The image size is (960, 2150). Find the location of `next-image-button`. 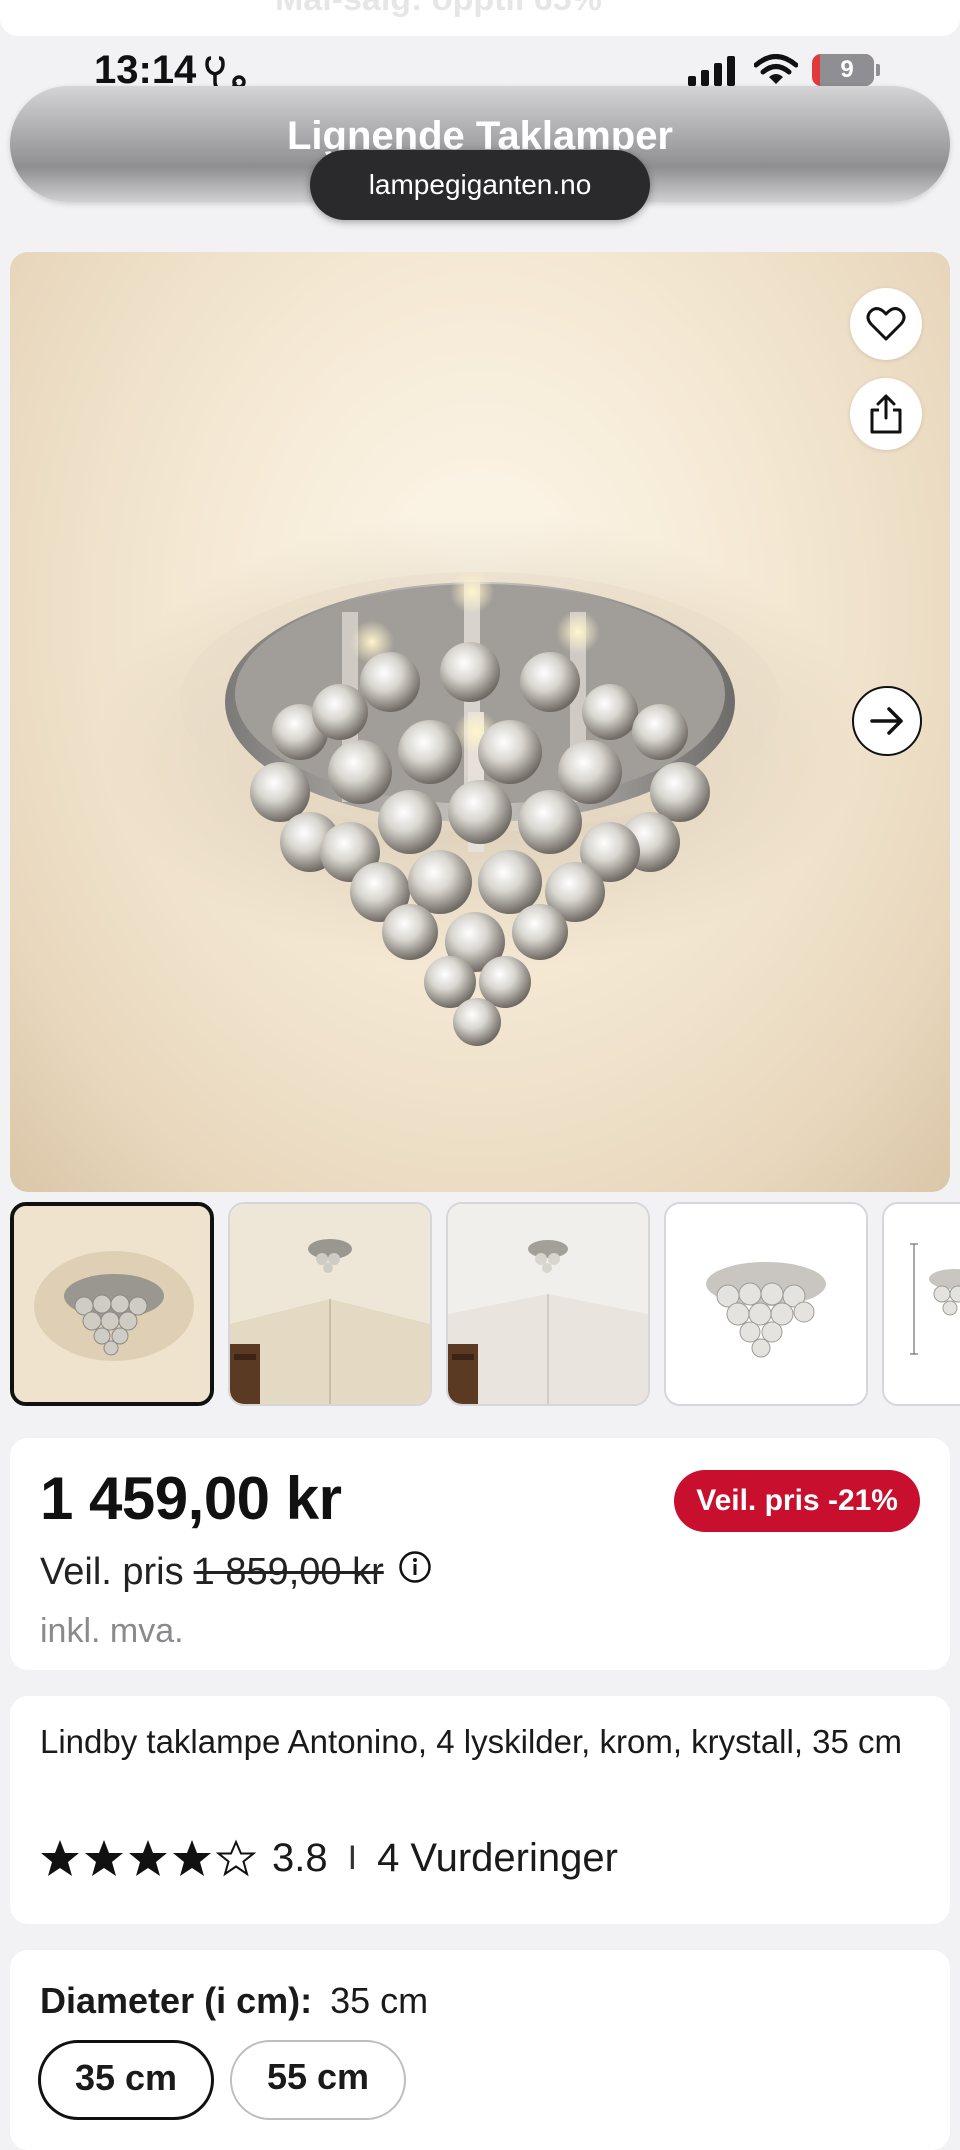

next-image-button is located at coordinates (887, 721).